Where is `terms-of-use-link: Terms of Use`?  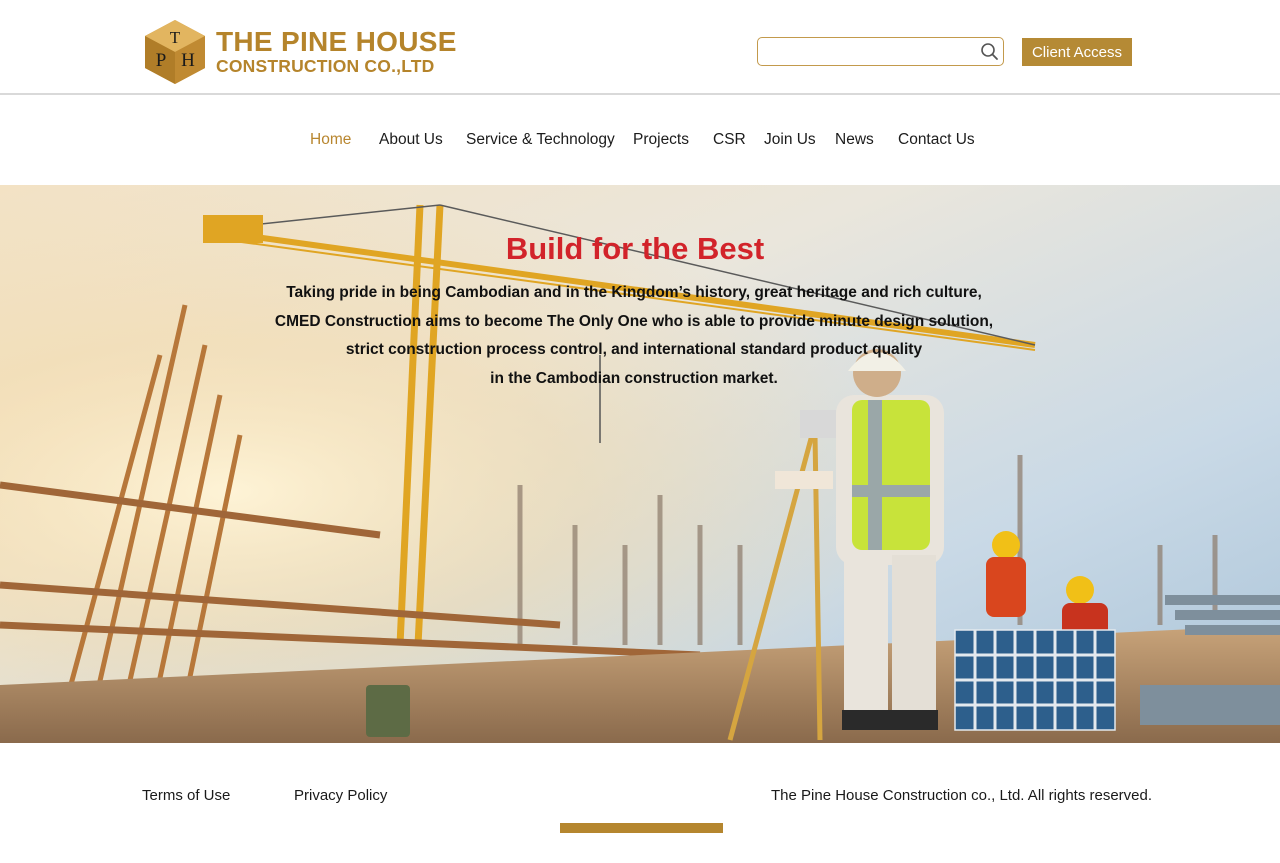 terms-of-use-link: Terms of Use is located at coordinates (186, 795).